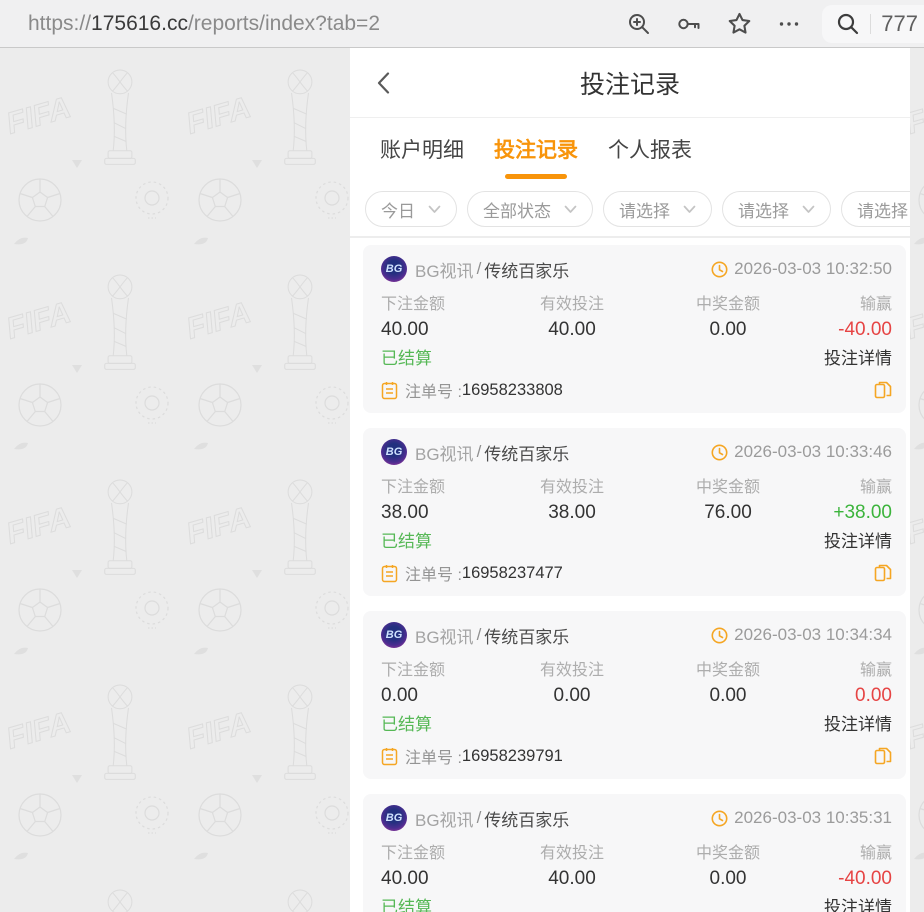 The width and height of the screenshot is (924, 912). What do you see at coordinates (862, 512) in the screenshot?
I see `profit-value: +38.00` at bounding box center [862, 512].